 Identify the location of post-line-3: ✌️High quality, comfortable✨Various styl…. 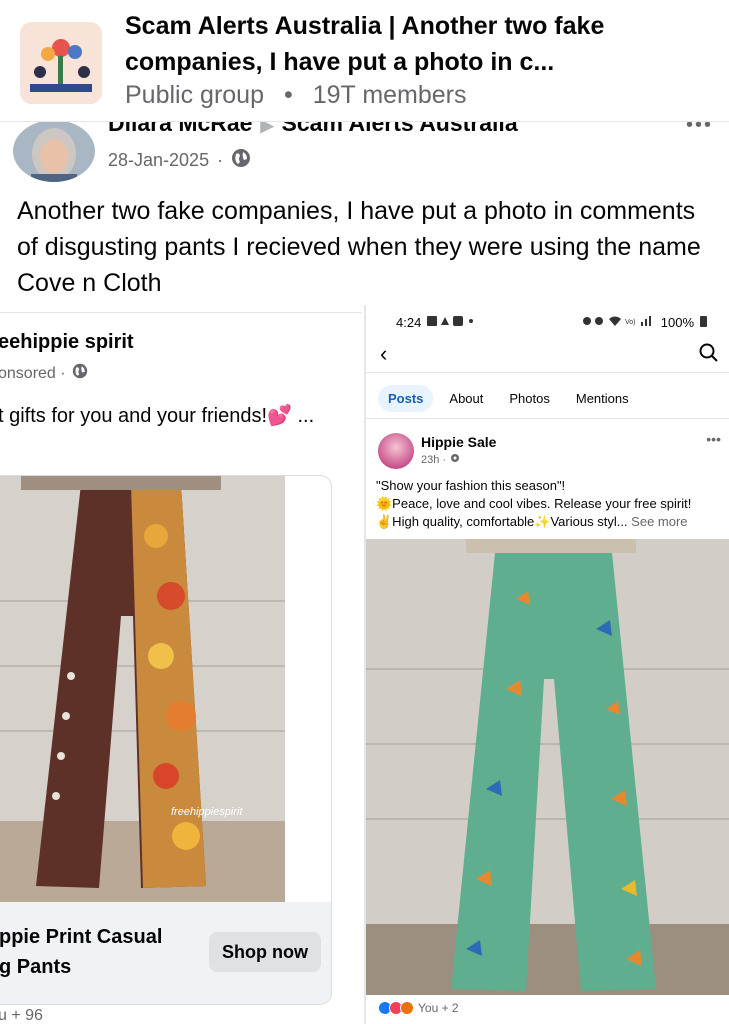
(502, 521).